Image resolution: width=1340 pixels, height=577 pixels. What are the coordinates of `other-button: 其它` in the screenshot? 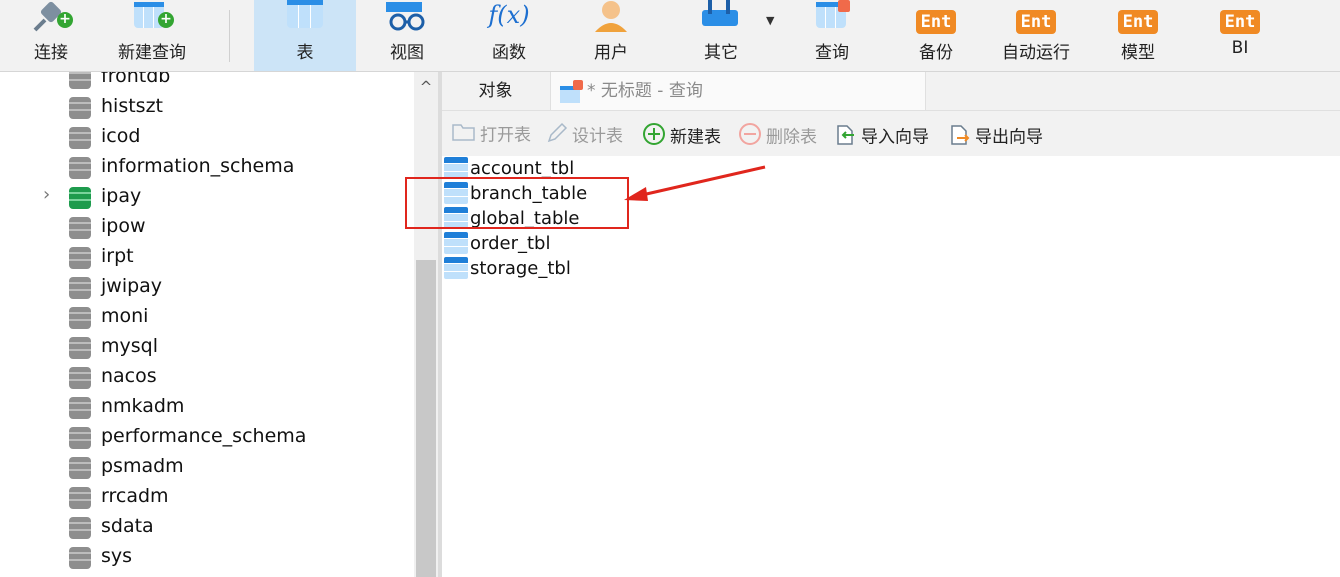 It's located at (721, 35).